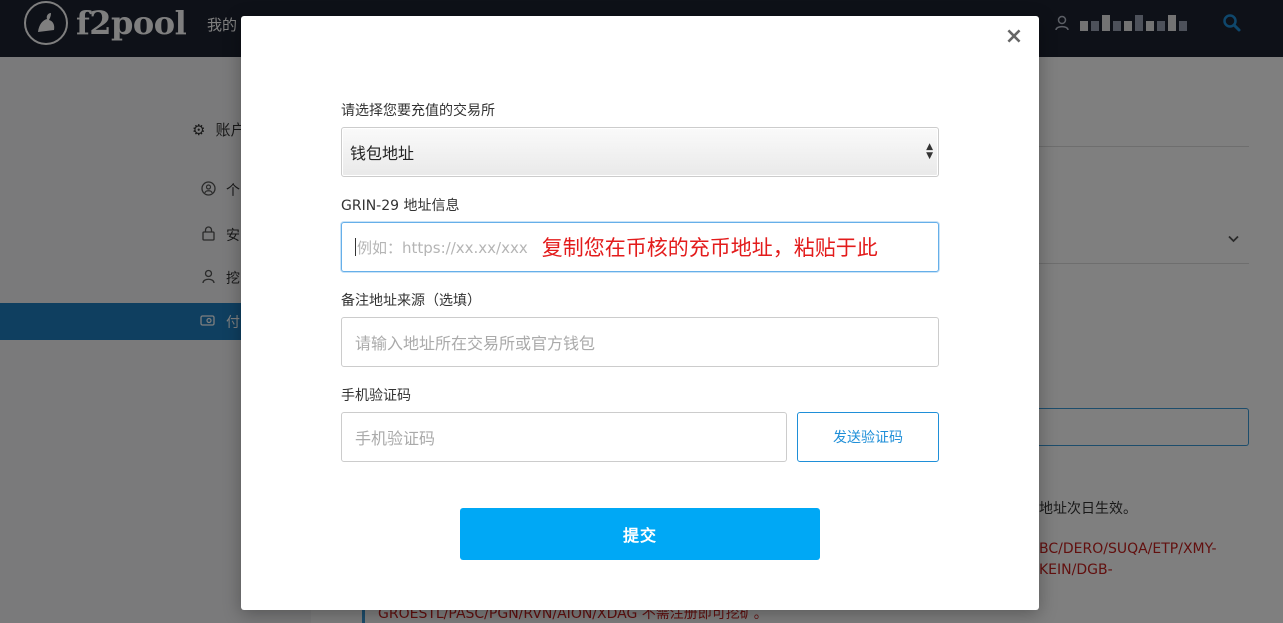 This screenshot has height=623, width=1283. I want to click on send-code-button: 发送验证码, so click(868, 437).